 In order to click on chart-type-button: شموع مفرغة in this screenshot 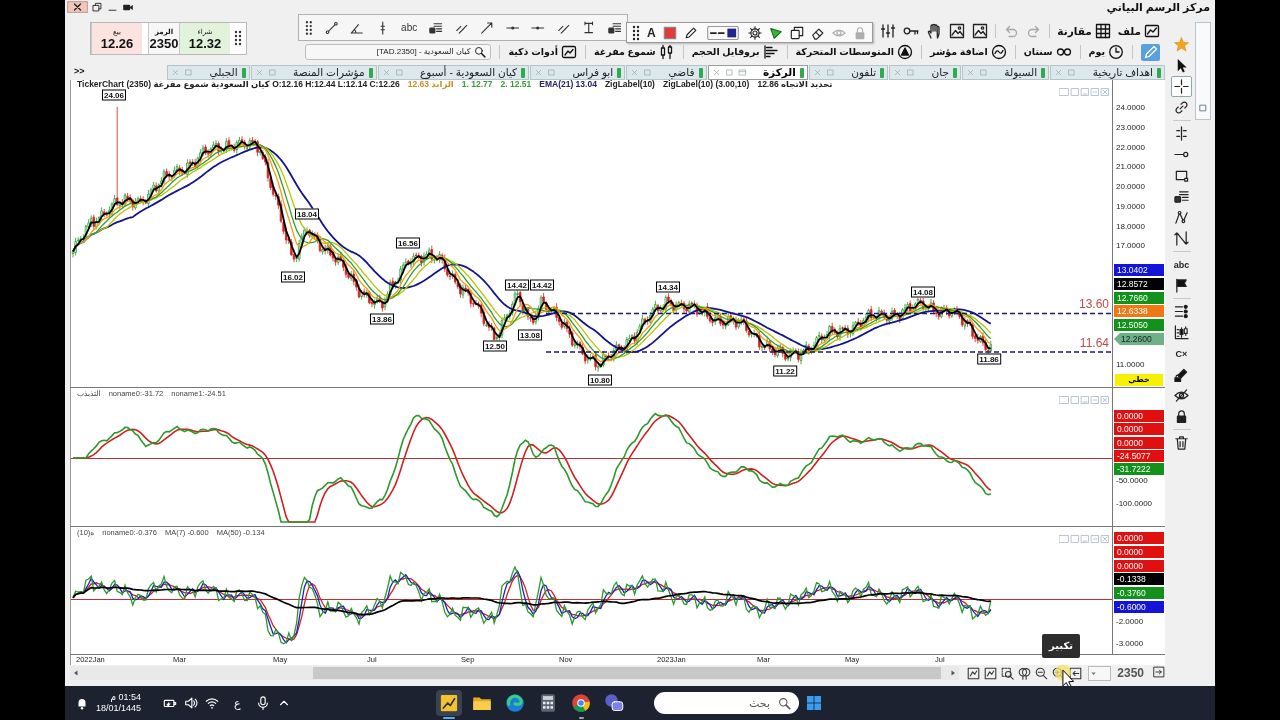, I will do `click(634, 52)`.